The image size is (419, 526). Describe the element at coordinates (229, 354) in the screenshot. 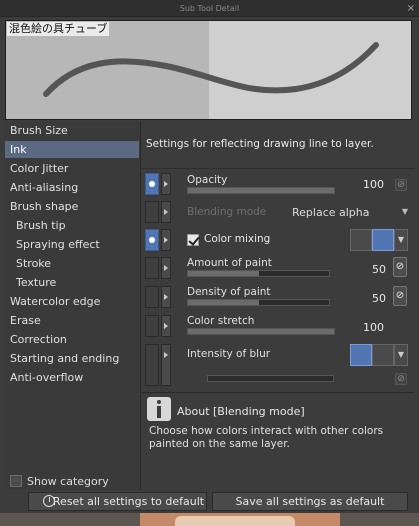

I see `intensity-of-blur-label: Intensity of blur` at that location.